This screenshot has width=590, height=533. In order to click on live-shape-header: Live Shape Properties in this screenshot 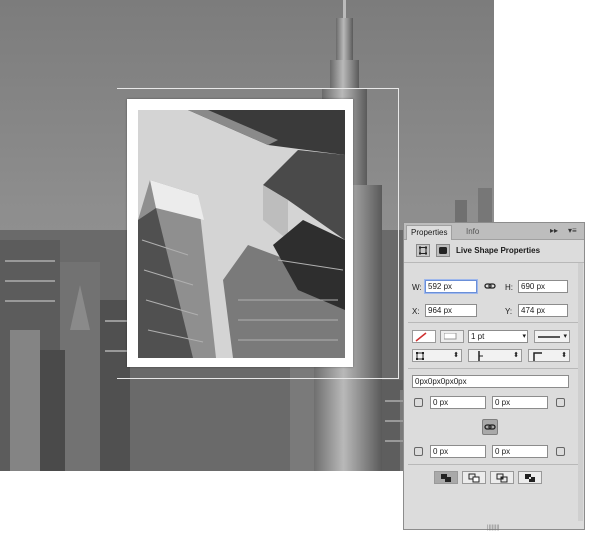, I will do `click(494, 251)`.